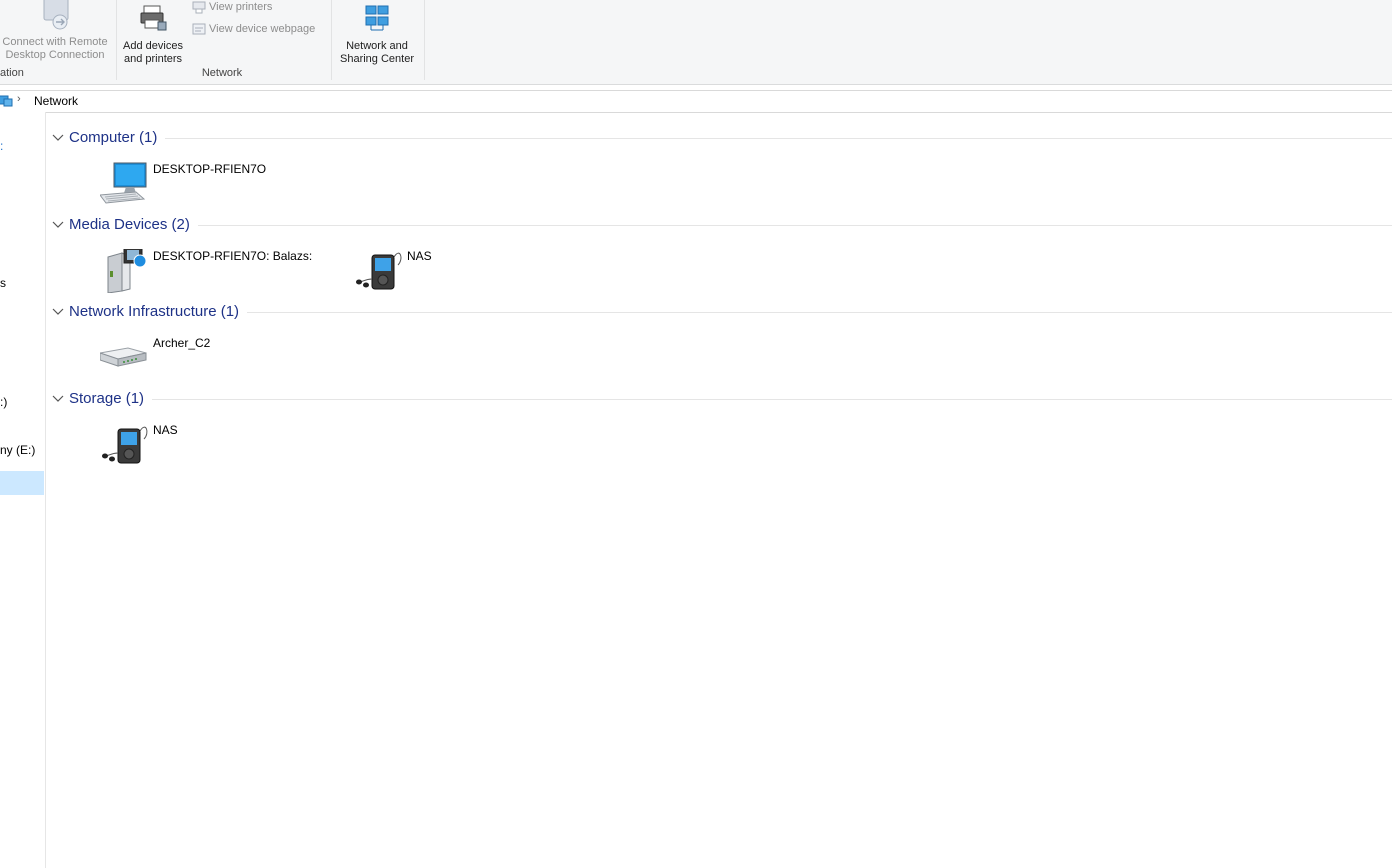 The image size is (1392, 868). What do you see at coordinates (55, 55) in the screenshot?
I see `remote-label-2: Desktop Connection` at bounding box center [55, 55].